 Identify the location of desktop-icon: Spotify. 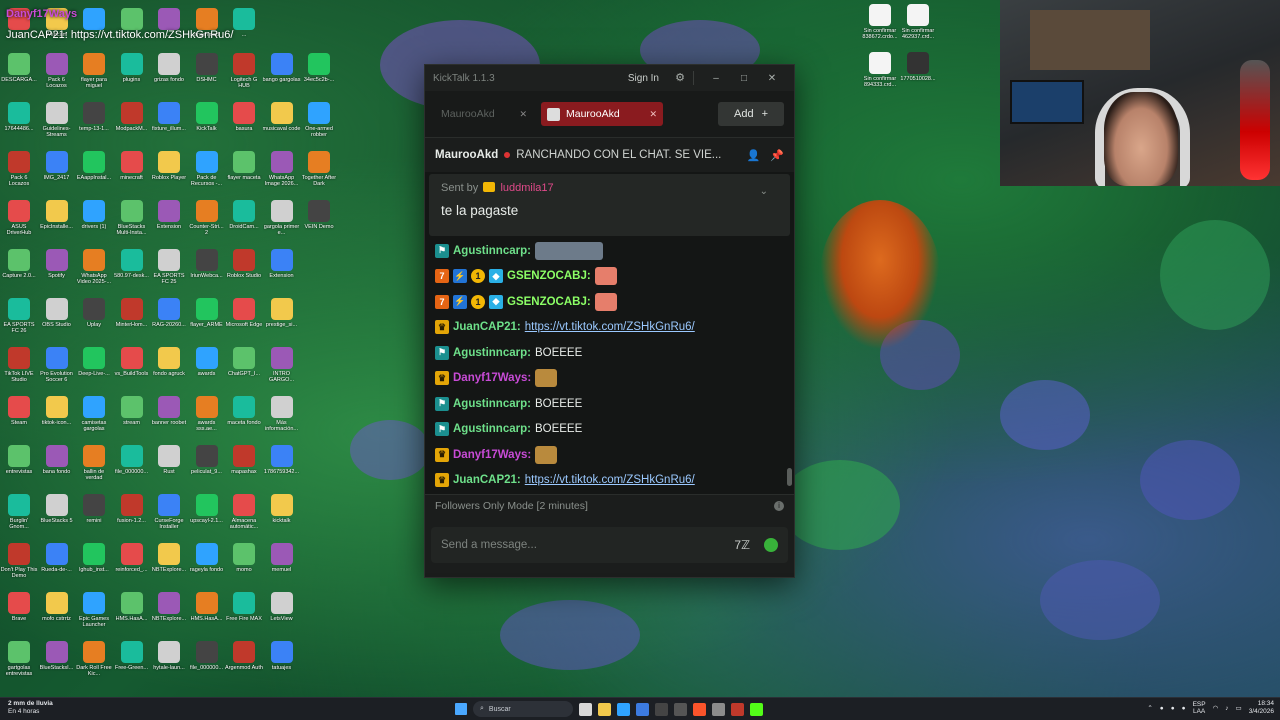
(57, 267).